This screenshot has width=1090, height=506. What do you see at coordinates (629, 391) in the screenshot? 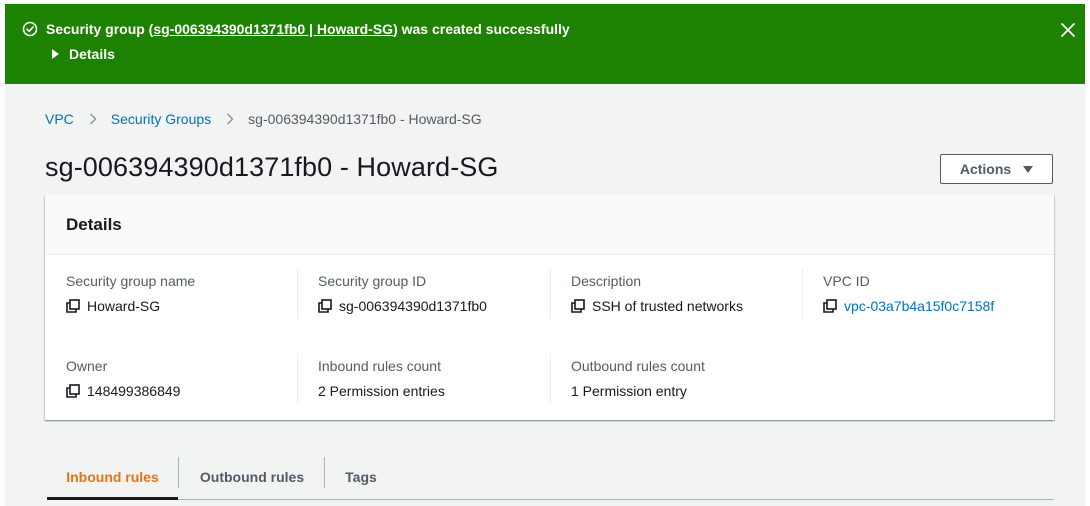
I see `outbound-rules-count-value: 1 Permission entry` at bounding box center [629, 391].